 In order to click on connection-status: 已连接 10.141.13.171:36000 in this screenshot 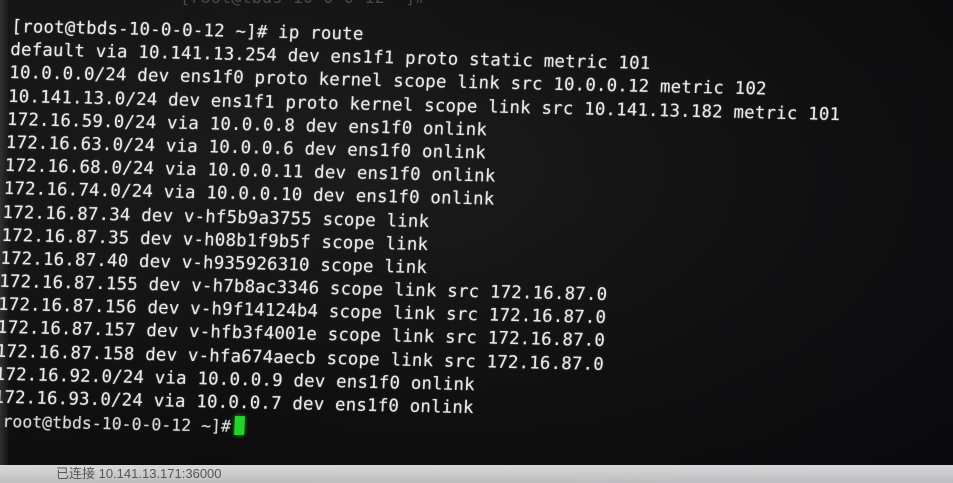, I will do `click(139, 473)`.